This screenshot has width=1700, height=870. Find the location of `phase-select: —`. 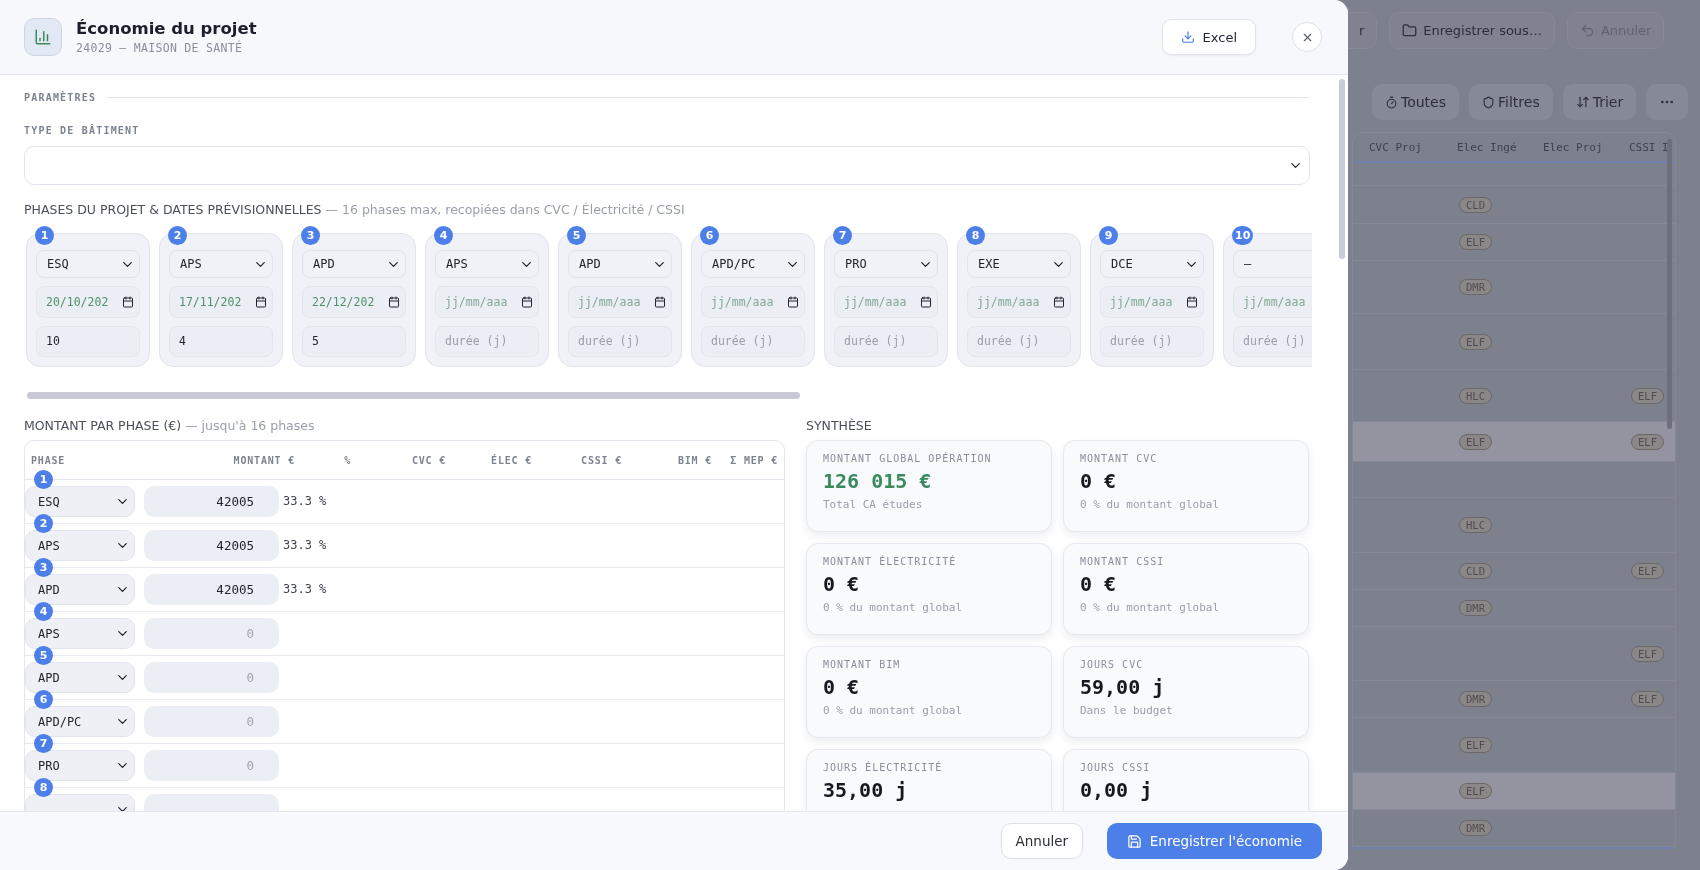

phase-select: — is located at coordinates (1272, 264).